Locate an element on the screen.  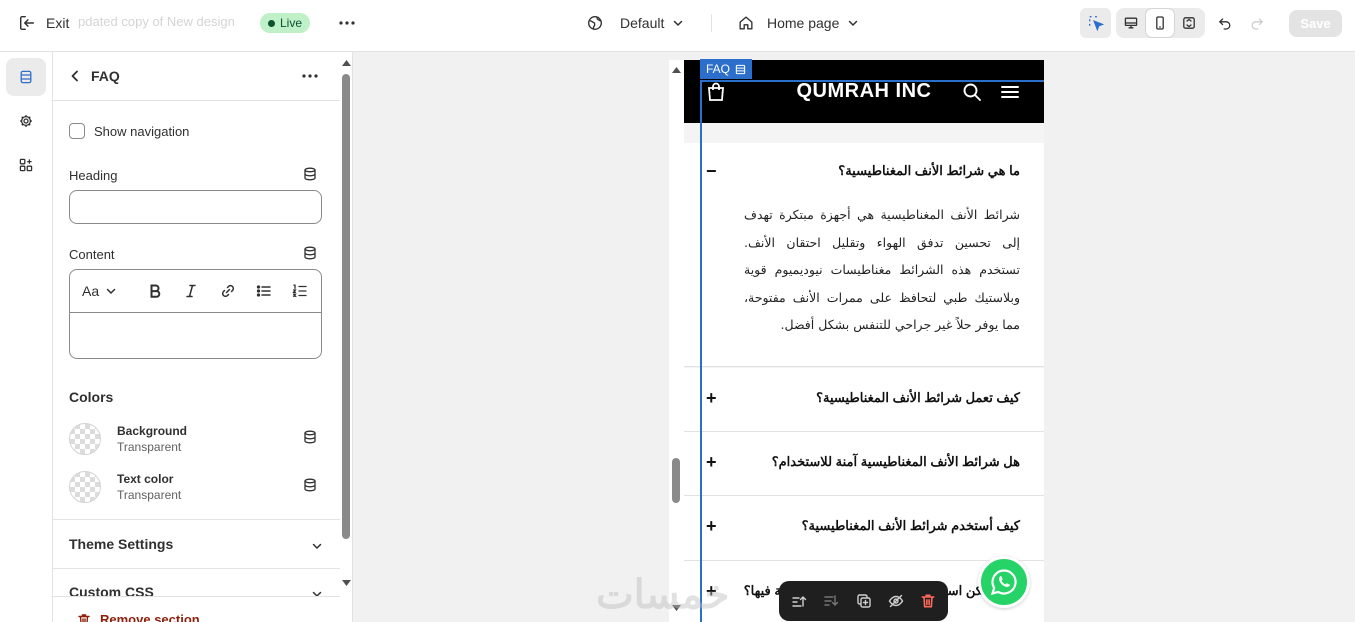
more-actions-button is located at coordinates (347, 23).